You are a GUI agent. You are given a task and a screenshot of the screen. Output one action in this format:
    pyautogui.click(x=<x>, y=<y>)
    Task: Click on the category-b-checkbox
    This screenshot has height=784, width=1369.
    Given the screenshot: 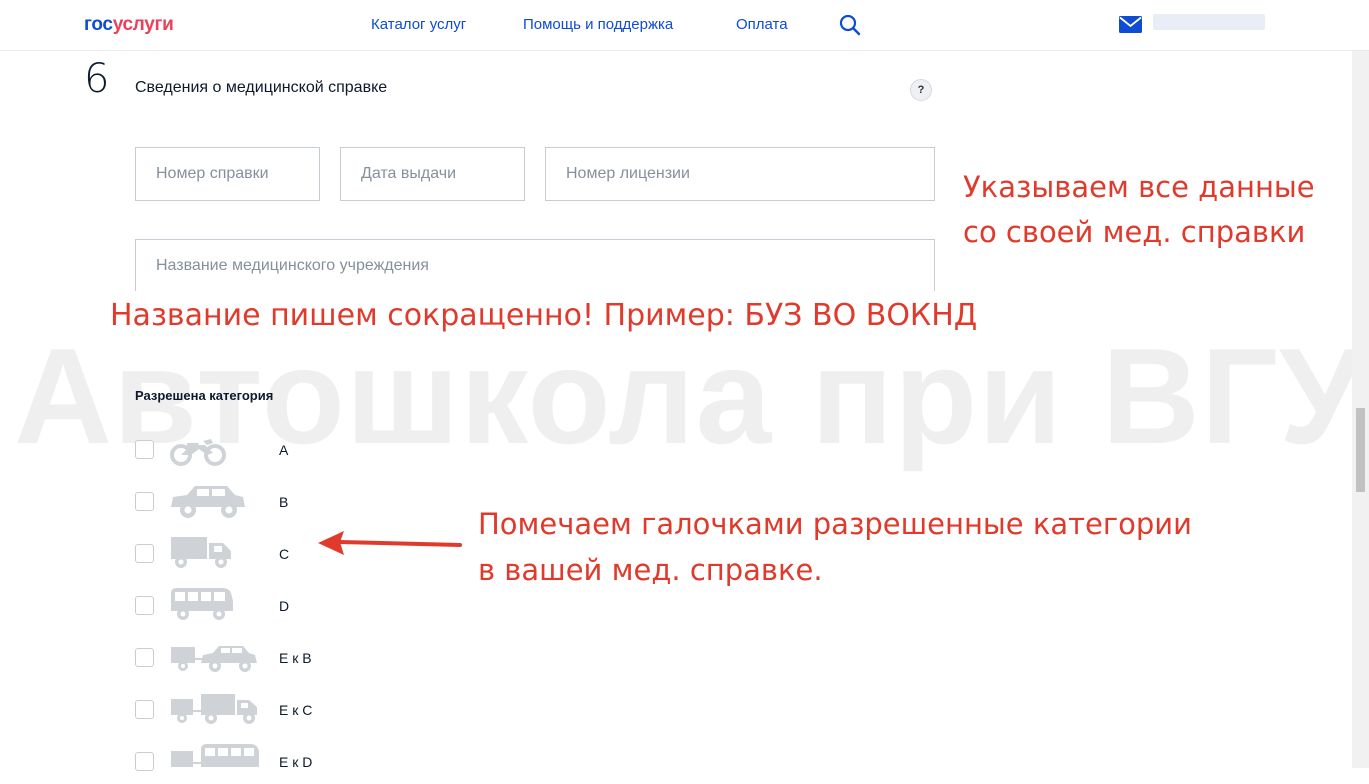 What is the action you would take?
    pyautogui.click(x=144, y=501)
    